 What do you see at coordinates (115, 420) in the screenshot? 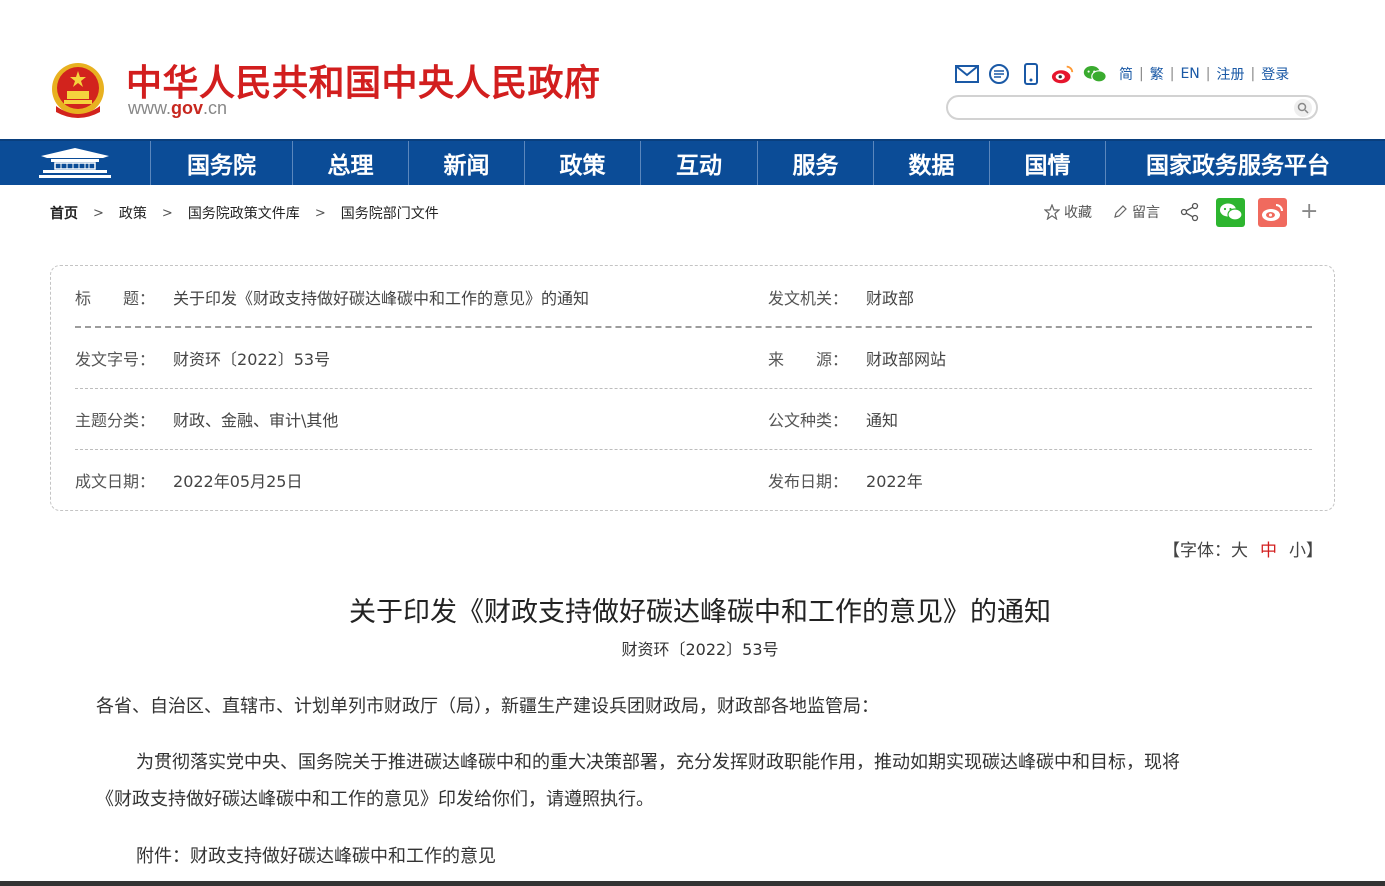
I see `info-label: 主题分类：` at bounding box center [115, 420].